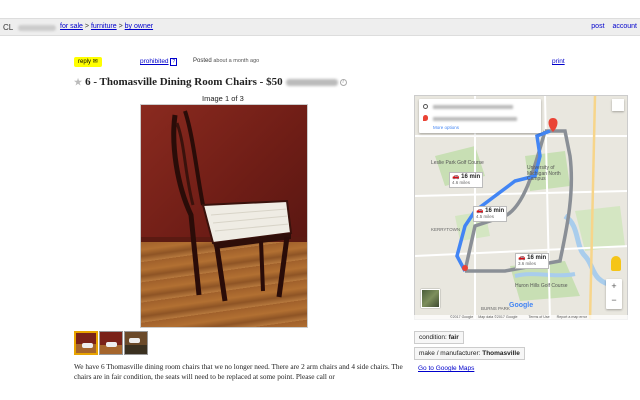 The image size is (640, 400). I want to click on reply-button: reply ✉, so click(88, 62).